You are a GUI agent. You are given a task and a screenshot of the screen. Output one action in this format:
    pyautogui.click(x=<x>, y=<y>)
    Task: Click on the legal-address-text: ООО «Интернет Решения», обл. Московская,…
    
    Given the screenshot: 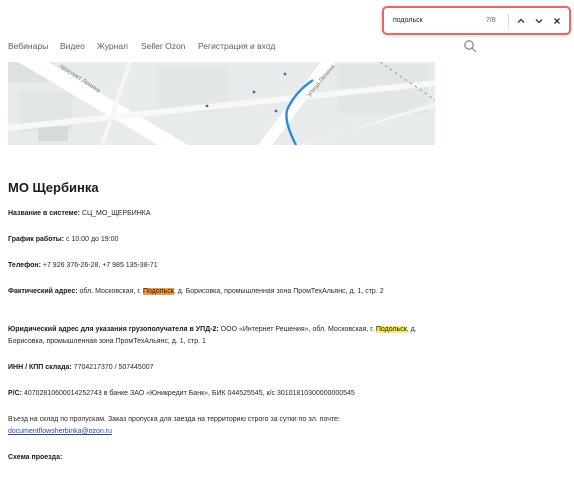 What is the action you would take?
    pyautogui.click(x=297, y=329)
    